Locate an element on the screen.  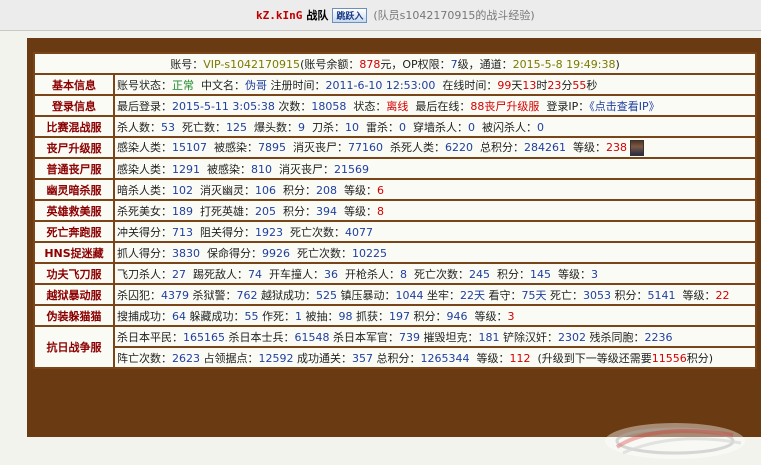
stat-label: 杀日本军官： is located at coordinates (364, 337).